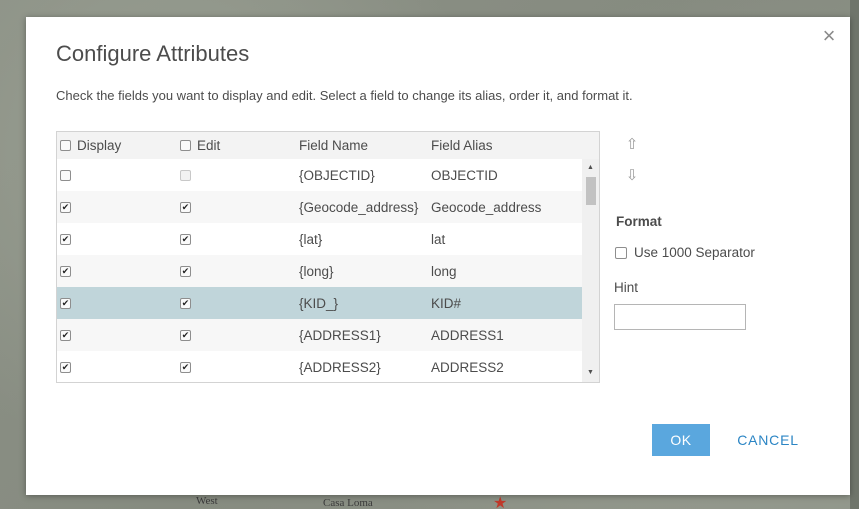  I want to click on field-name-cell: {lat}, so click(311, 239).